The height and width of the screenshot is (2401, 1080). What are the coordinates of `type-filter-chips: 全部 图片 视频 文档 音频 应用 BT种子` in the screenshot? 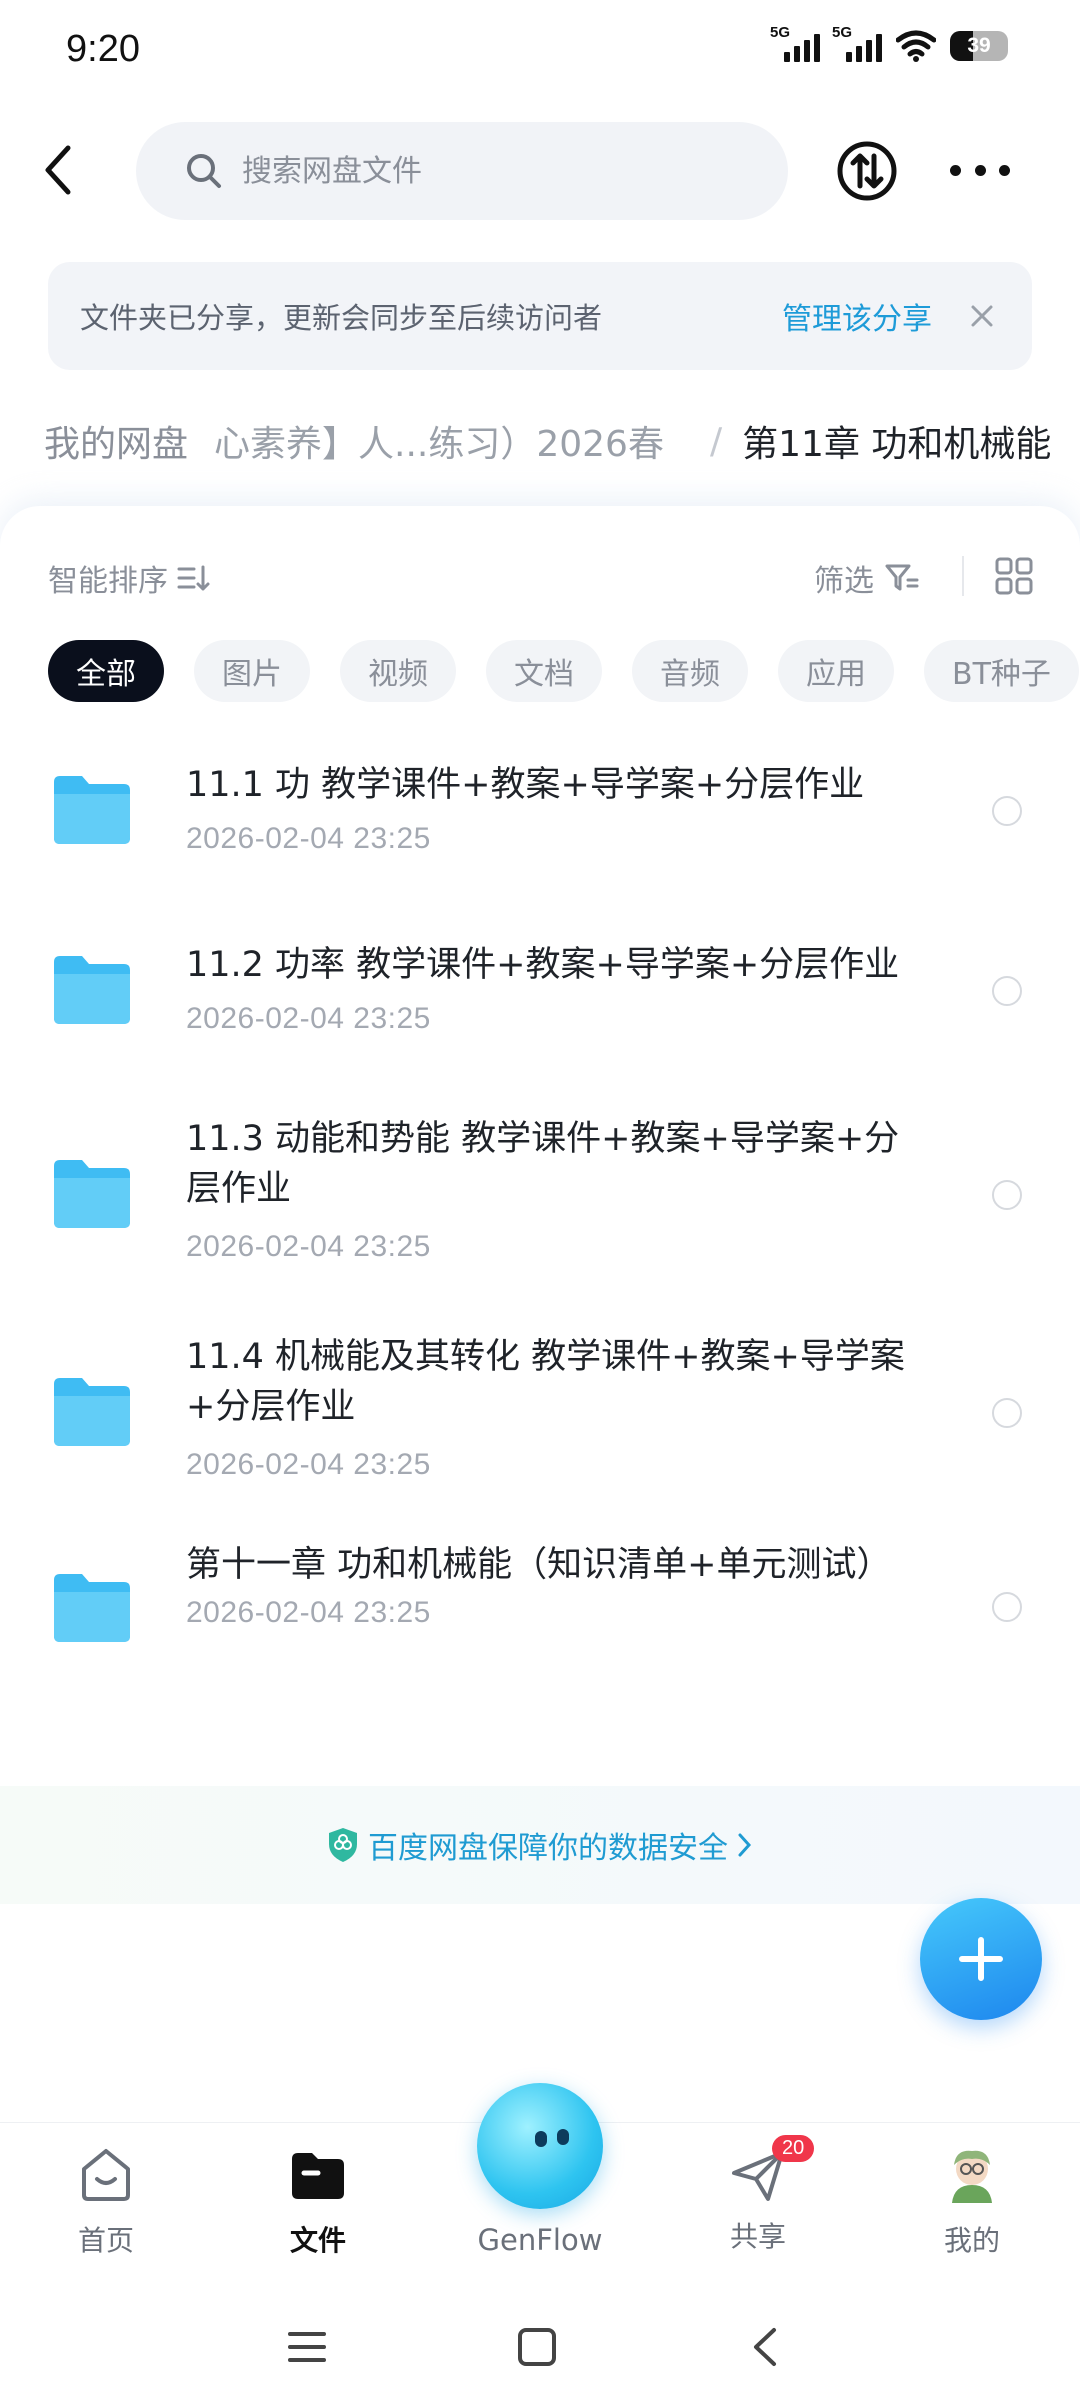 It's located at (563, 671).